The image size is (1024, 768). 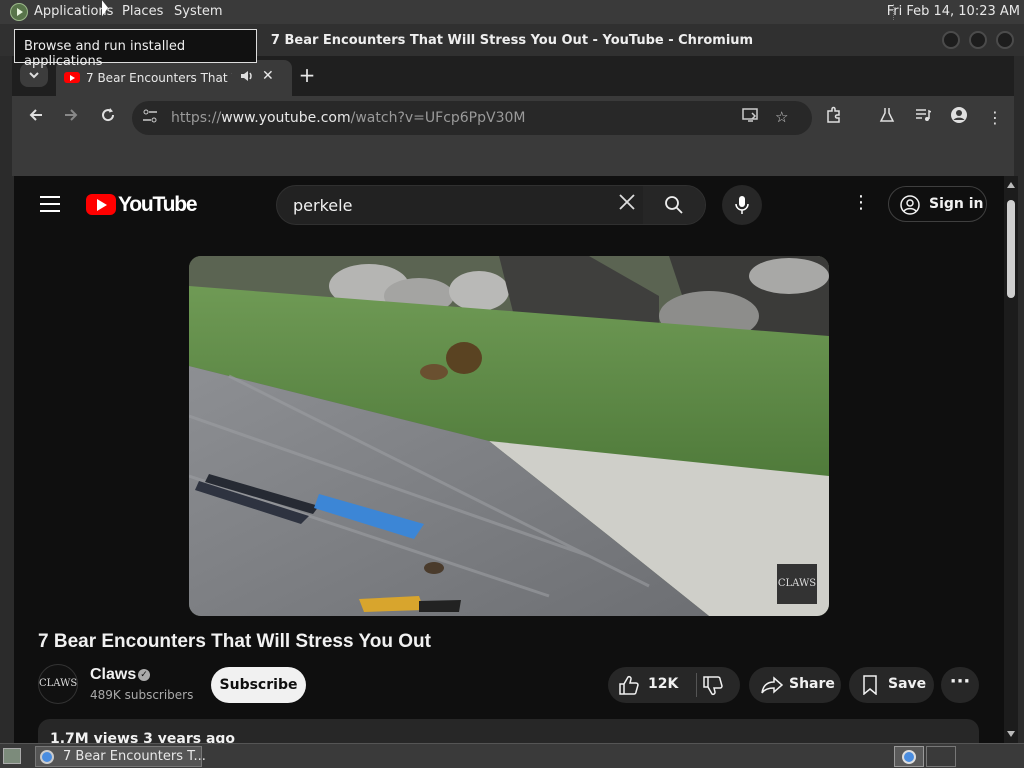 I want to click on scrollbar-thumb, so click(x=1011, y=249).